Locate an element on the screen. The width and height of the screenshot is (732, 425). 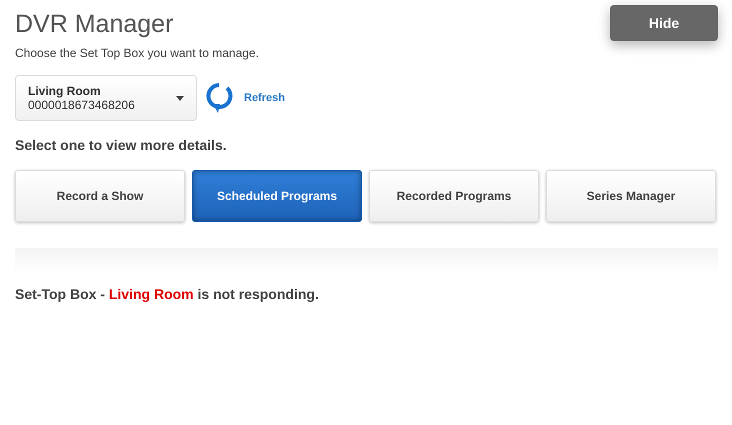
page-title: DVR Manager is located at coordinates (94, 24).